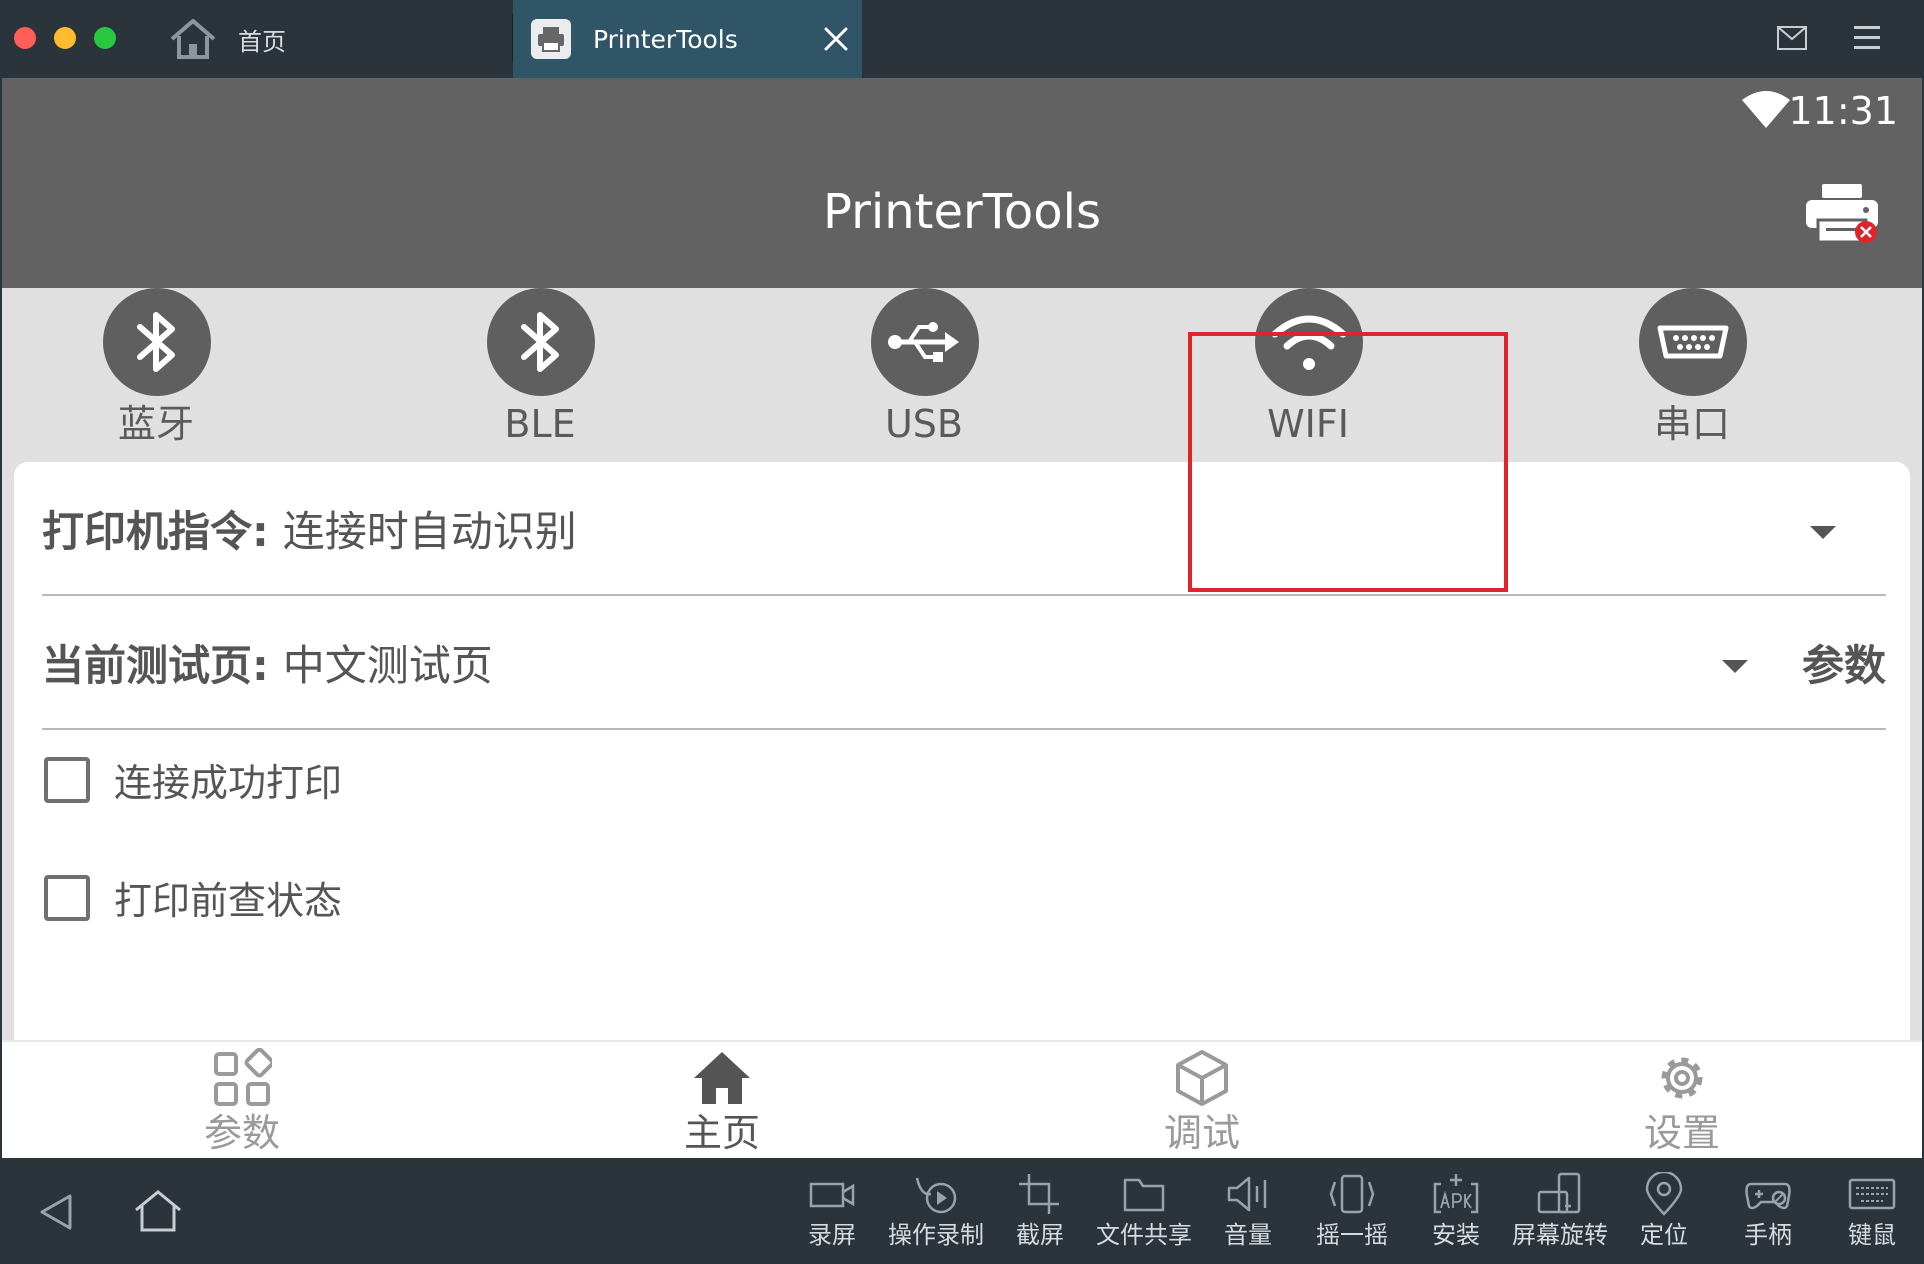 The height and width of the screenshot is (1264, 1924). What do you see at coordinates (1691, 424) in the screenshot?
I see `conn-label: 串口` at bounding box center [1691, 424].